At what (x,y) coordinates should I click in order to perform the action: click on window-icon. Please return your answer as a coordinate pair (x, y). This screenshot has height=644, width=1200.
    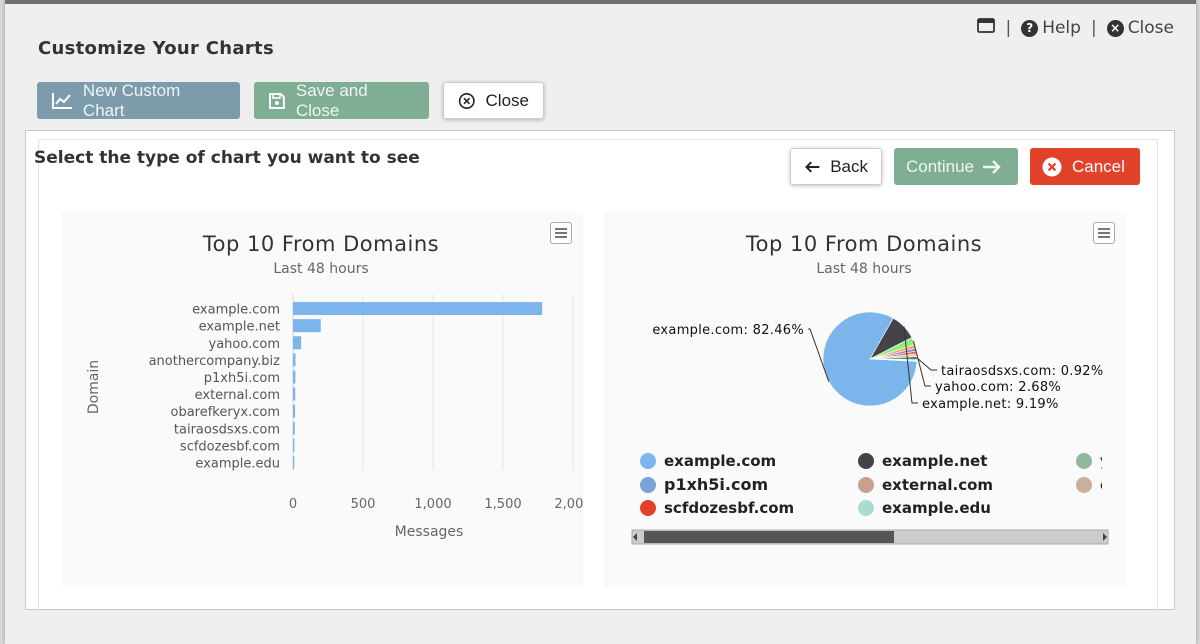
    Looking at the image, I should click on (986, 28).